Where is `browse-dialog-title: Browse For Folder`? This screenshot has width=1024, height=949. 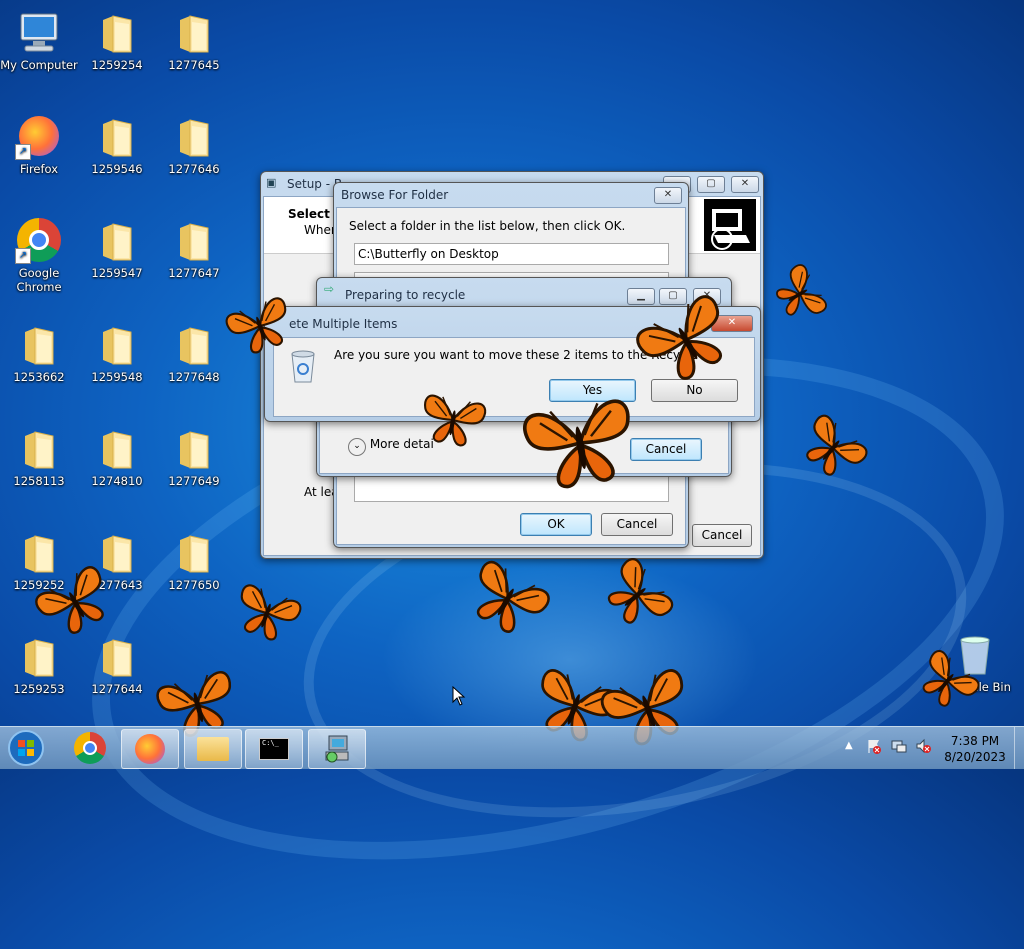 browse-dialog-title: Browse For Folder is located at coordinates (395, 195).